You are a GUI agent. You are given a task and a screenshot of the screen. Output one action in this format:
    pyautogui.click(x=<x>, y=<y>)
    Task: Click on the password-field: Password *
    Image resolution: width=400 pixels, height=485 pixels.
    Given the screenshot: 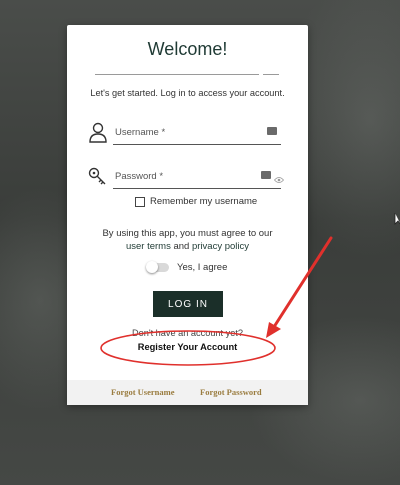 What is the action you would take?
    pyautogui.click(x=186, y=178)
    